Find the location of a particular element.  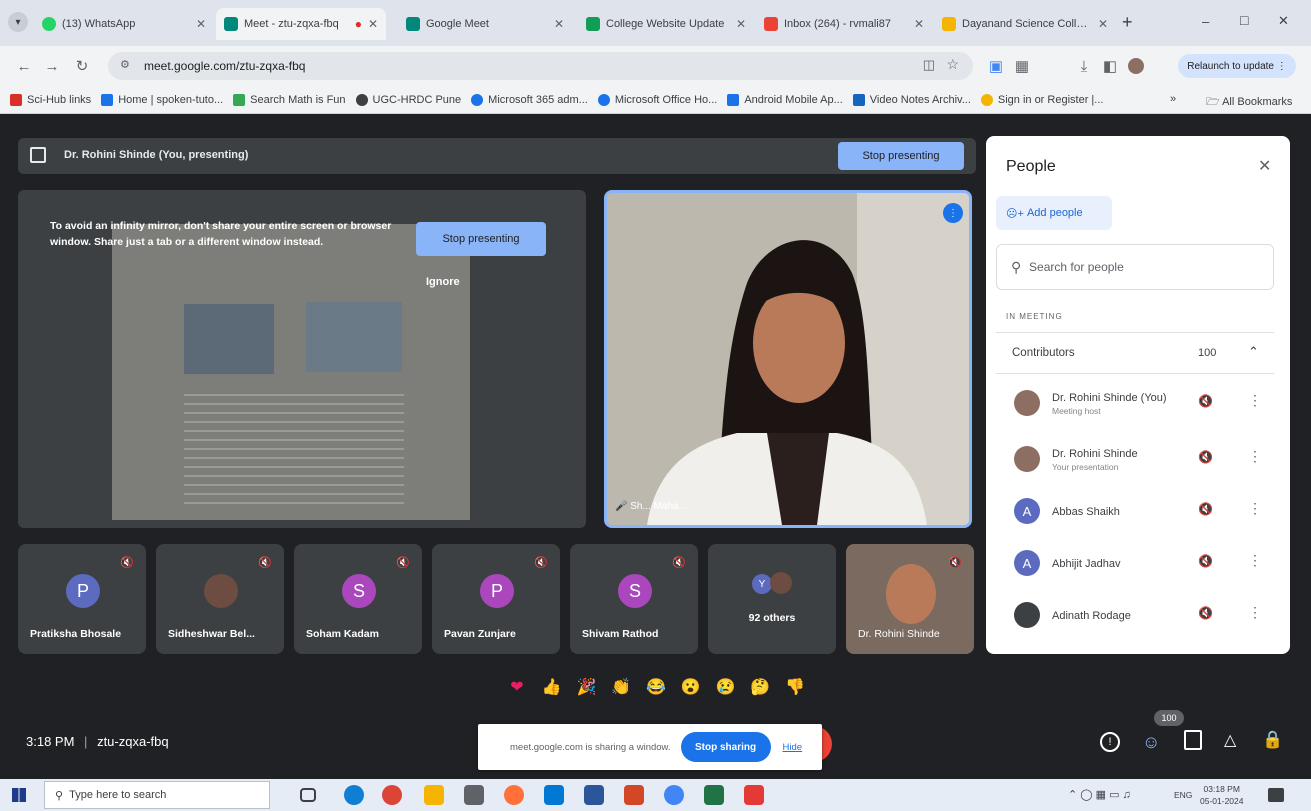

surprised-reaction: 😮 is located at coordinates (691, 687).